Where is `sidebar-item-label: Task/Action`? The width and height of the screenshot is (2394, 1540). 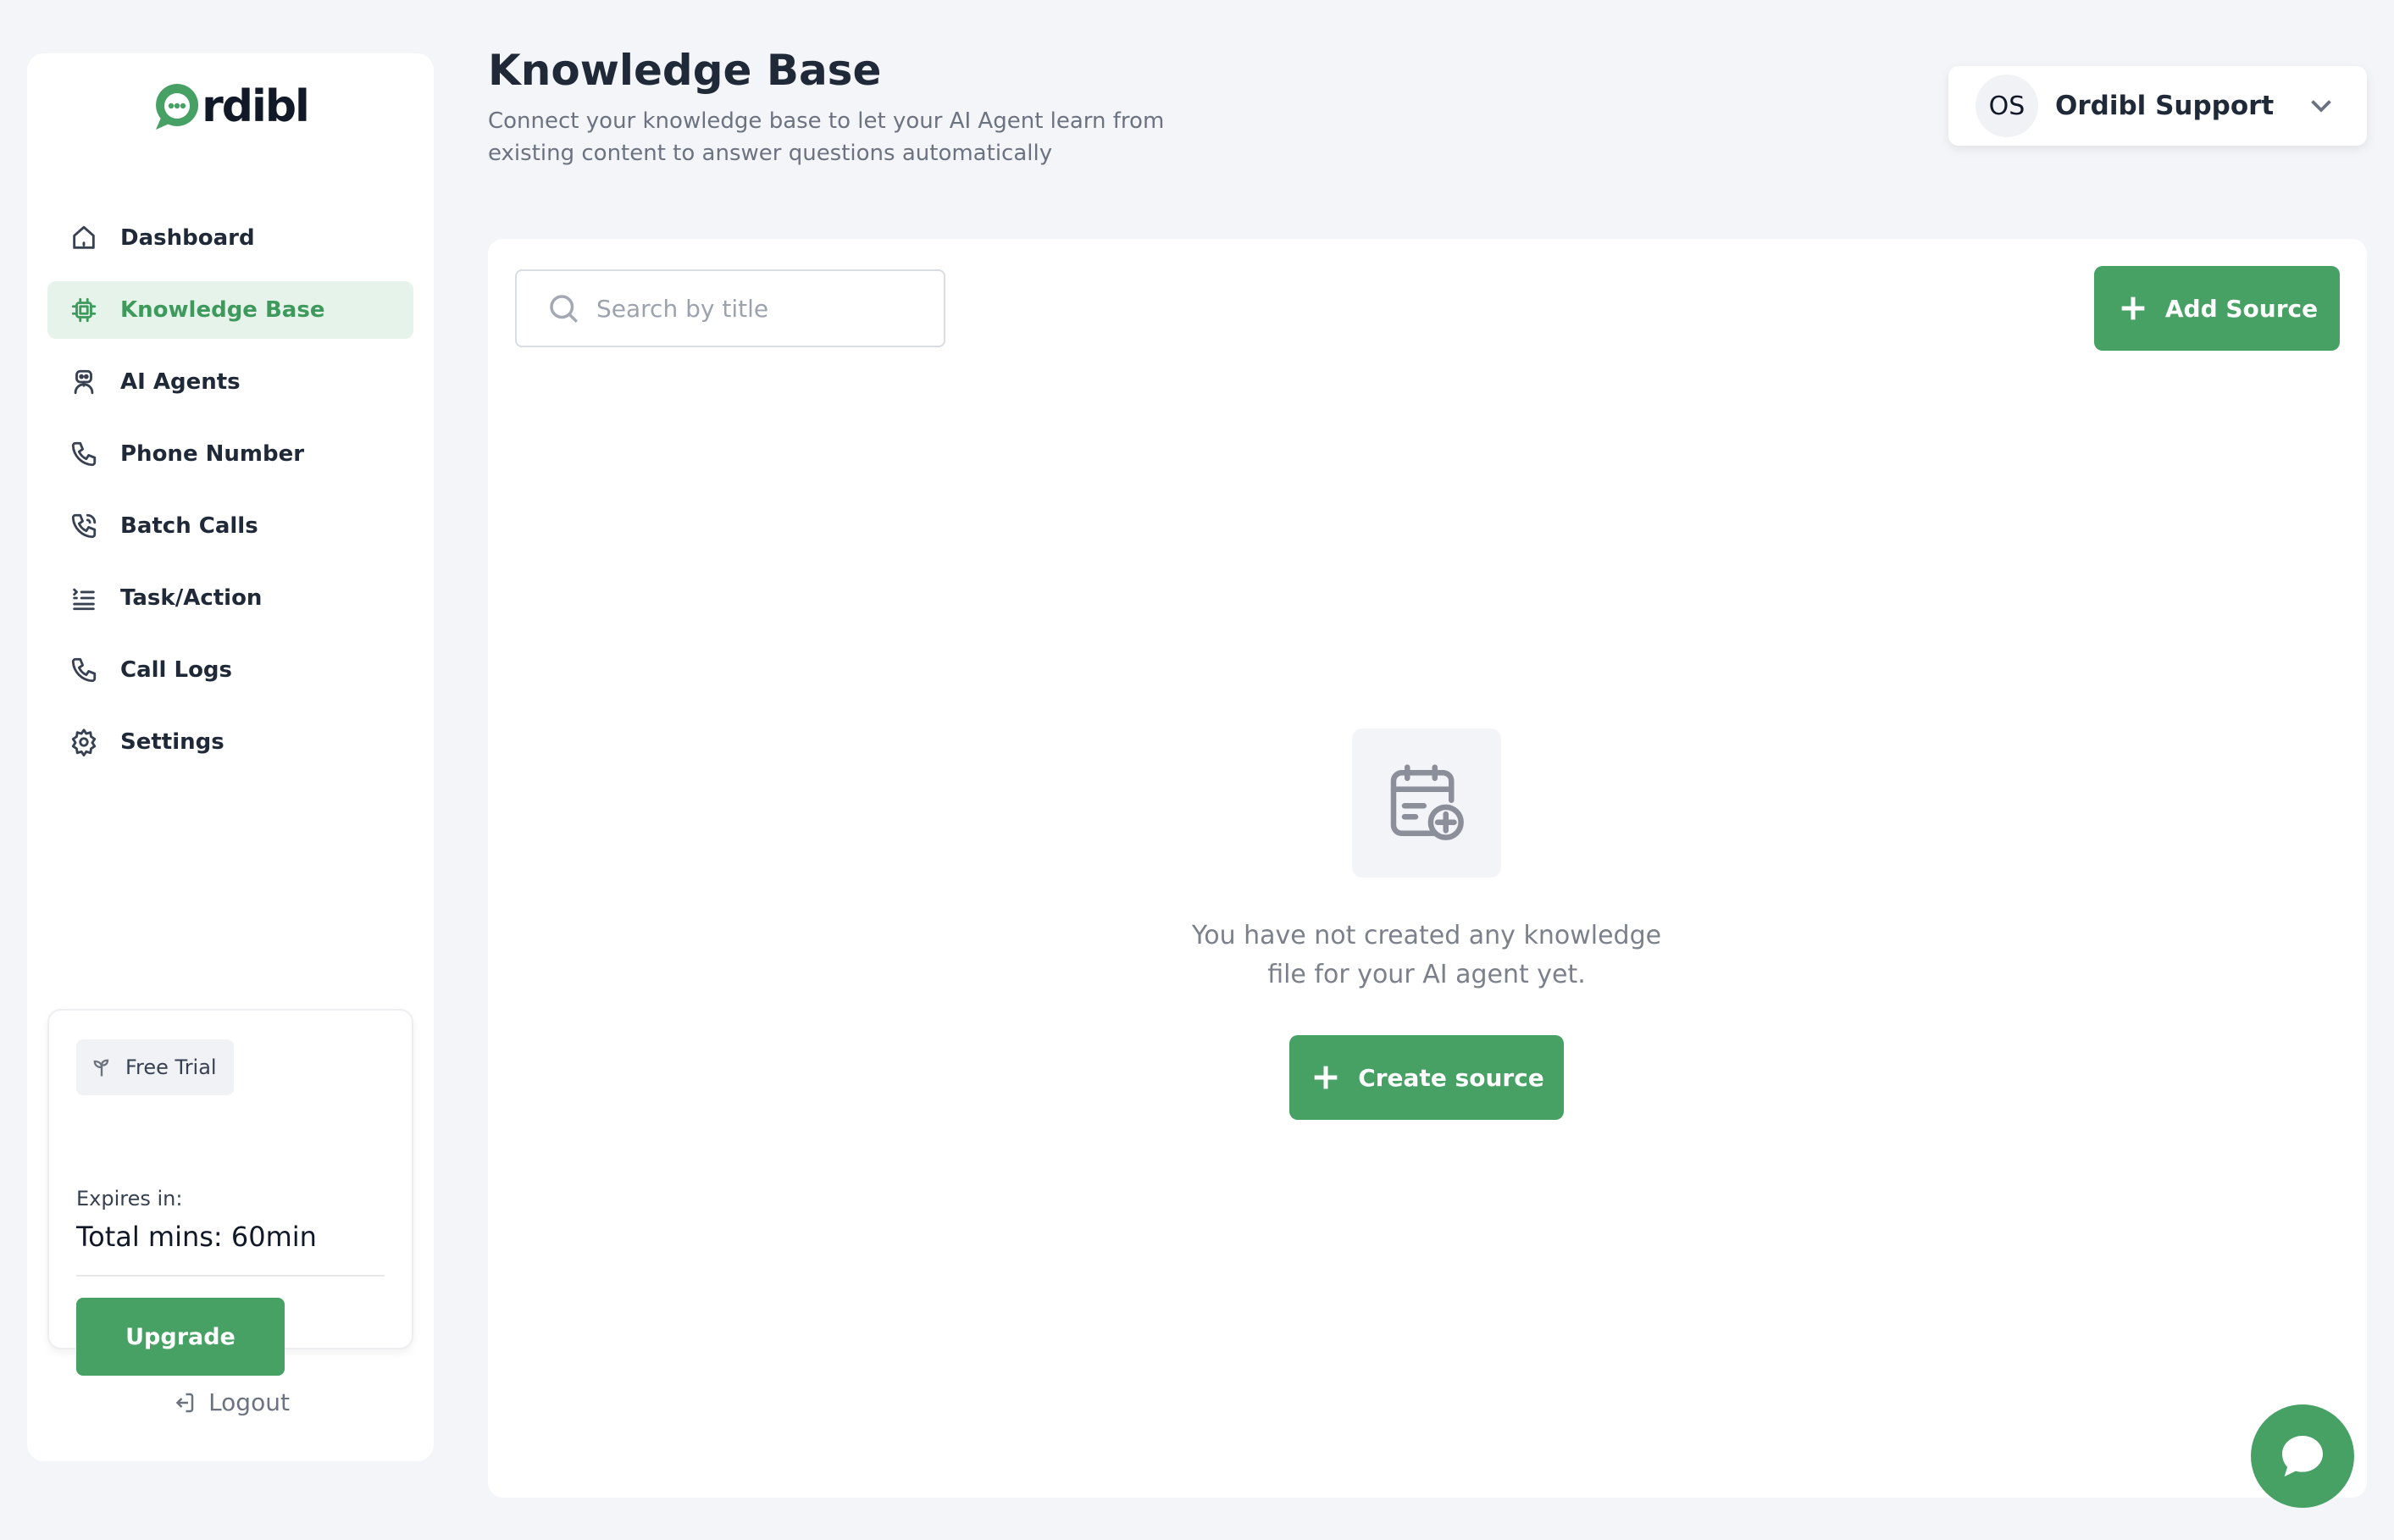
sidebar-item-label: Task/Action is located at coordinates (191, 598).